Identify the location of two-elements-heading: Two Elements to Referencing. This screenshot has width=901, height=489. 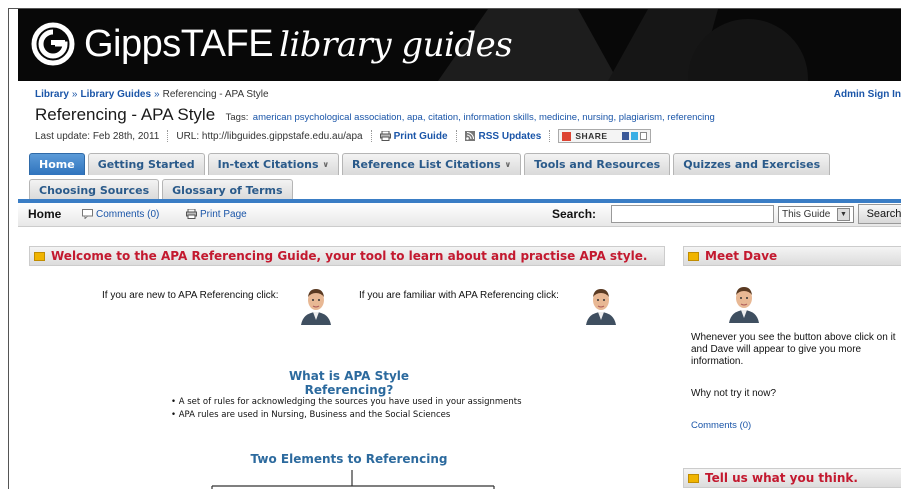
(349, 459).